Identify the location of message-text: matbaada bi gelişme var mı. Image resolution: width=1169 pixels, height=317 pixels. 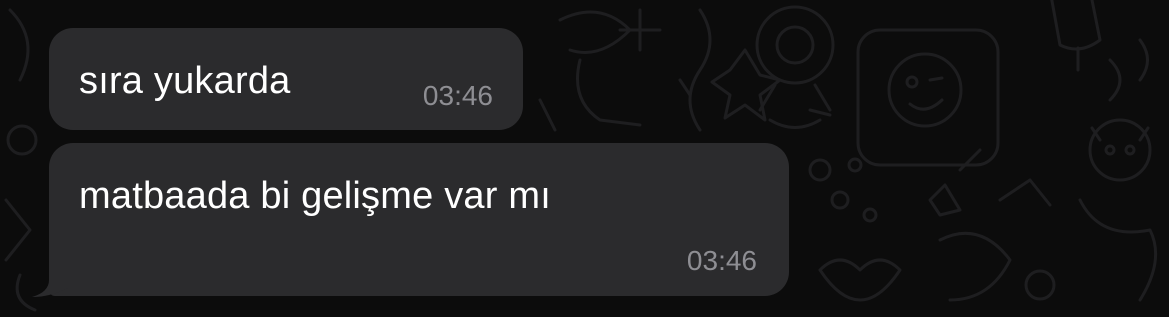
(315, 196).